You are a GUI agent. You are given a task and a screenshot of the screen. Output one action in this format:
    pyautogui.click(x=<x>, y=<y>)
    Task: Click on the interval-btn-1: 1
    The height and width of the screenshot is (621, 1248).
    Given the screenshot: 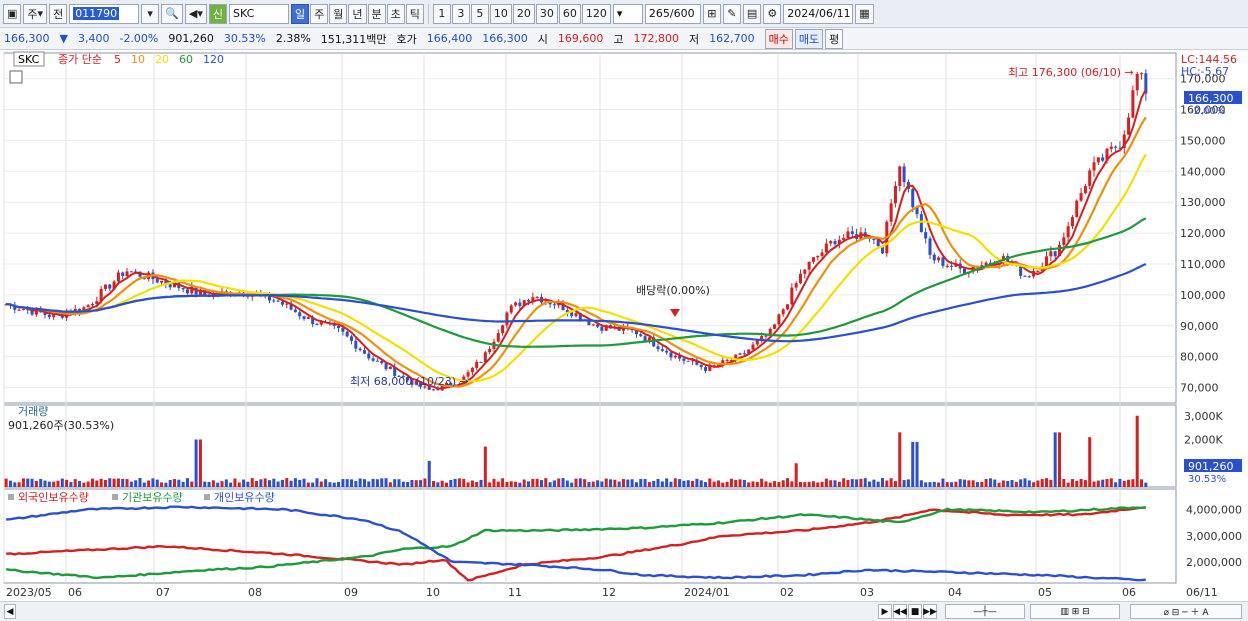 What is the action you would take?
    pyautogui.click(x=441, y=13)
    